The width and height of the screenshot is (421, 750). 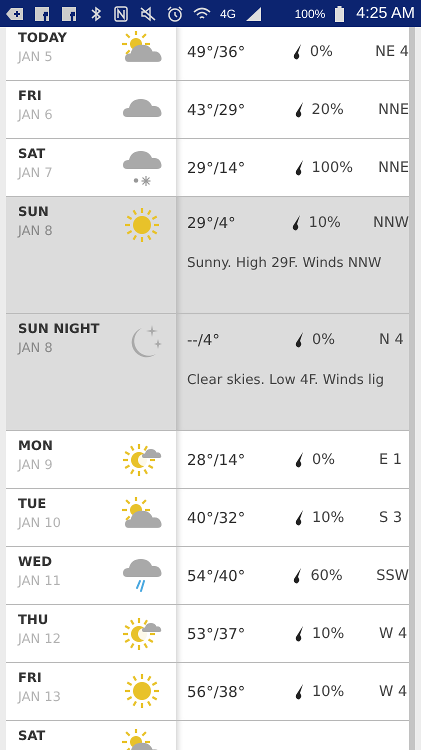 What do you see at coordinates (39, 581) in the screenshot?
I see `forecast-date: JAN 11` at bounding box center [39, 581].